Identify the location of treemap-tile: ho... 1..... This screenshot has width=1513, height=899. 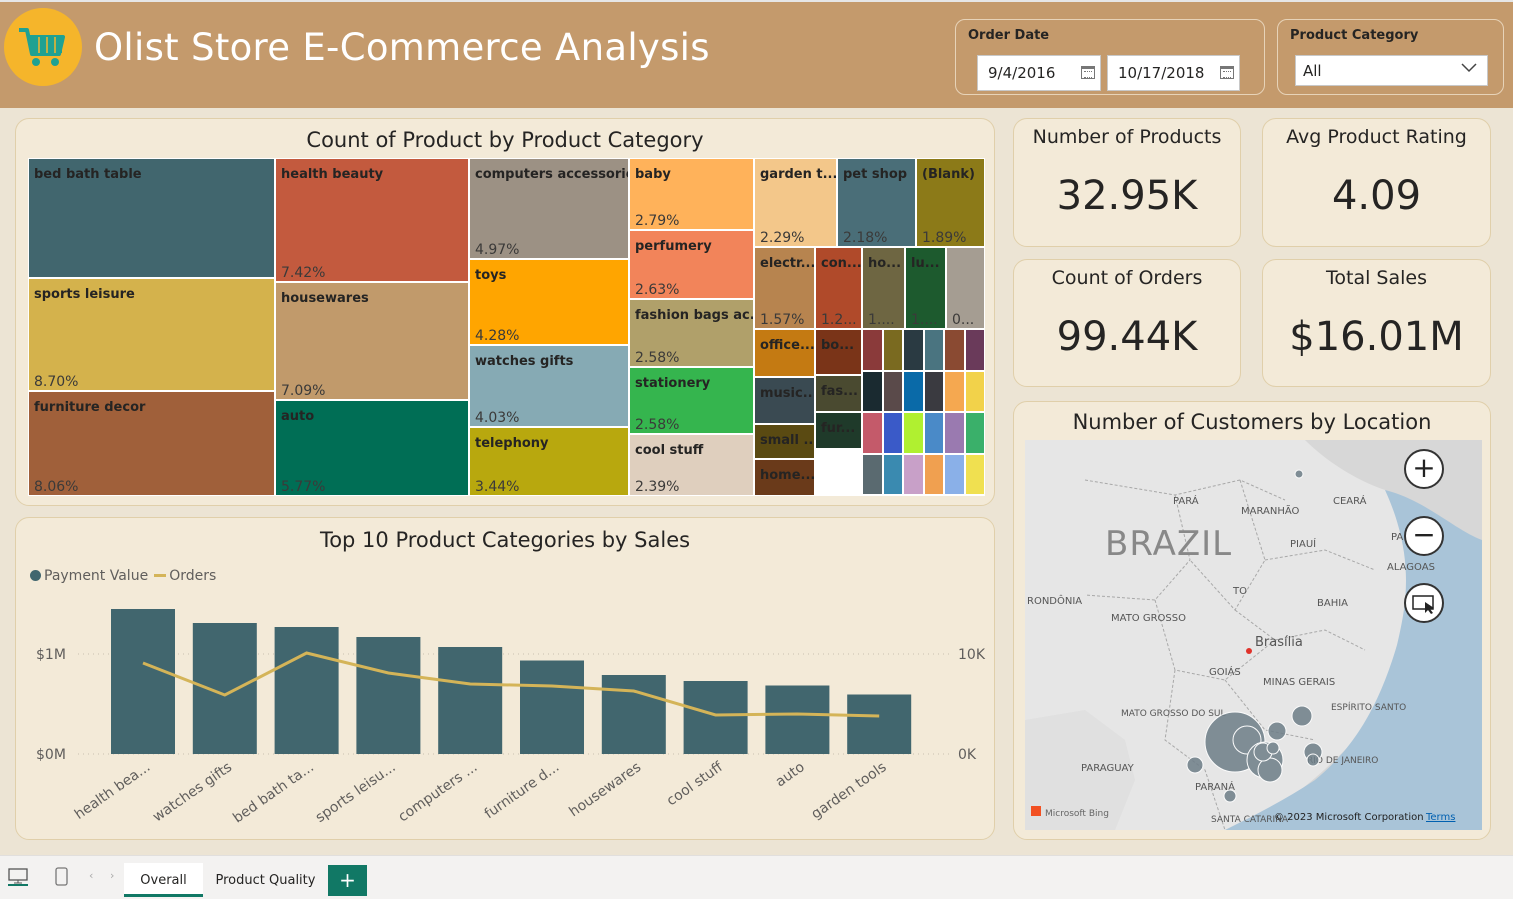
(883, 288).